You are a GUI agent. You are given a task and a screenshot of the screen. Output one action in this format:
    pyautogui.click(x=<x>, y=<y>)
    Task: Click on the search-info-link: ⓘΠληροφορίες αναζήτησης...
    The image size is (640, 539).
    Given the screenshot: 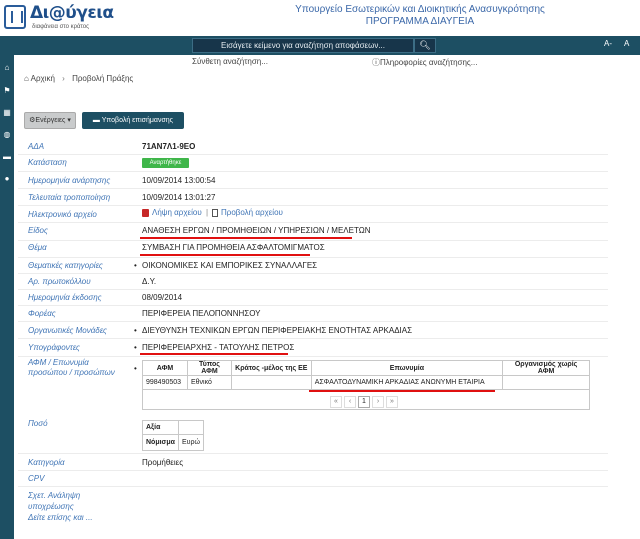 What is the action you would take?
    pyautogui.click(x=424, y=62)
    